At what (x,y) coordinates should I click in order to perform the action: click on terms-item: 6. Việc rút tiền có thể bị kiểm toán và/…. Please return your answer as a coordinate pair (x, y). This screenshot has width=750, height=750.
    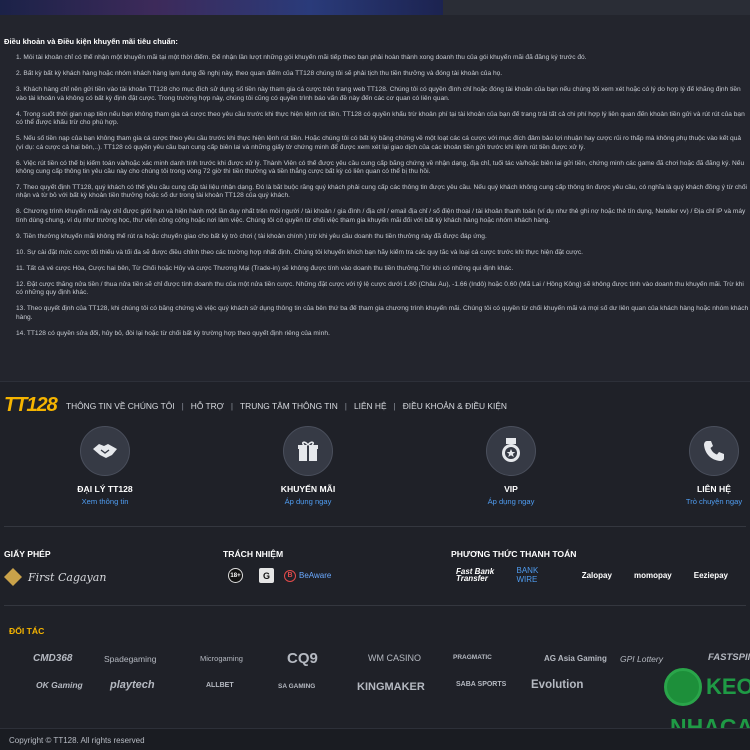
    Looking at the image, I should click on (380, 167).